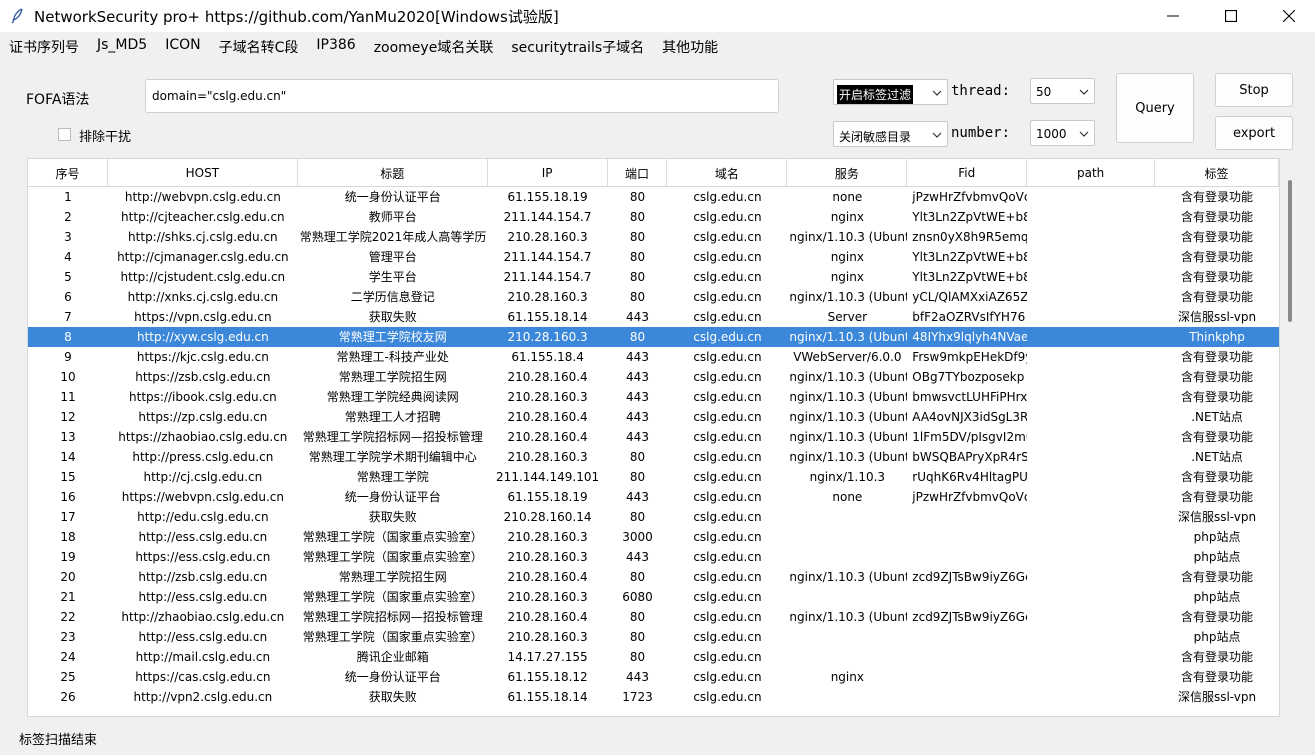  Describe the element at coordinates (1051, 134) in the screenshot. I see `number-value: 1000` at that location.